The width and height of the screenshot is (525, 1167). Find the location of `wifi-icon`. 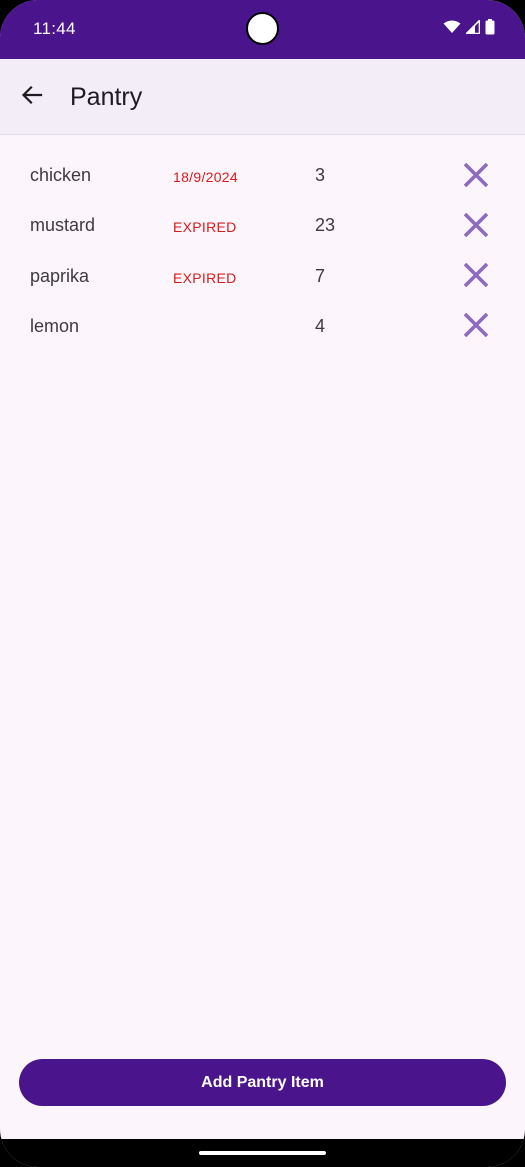

wifi-icon is located at coordinates (452, 27).